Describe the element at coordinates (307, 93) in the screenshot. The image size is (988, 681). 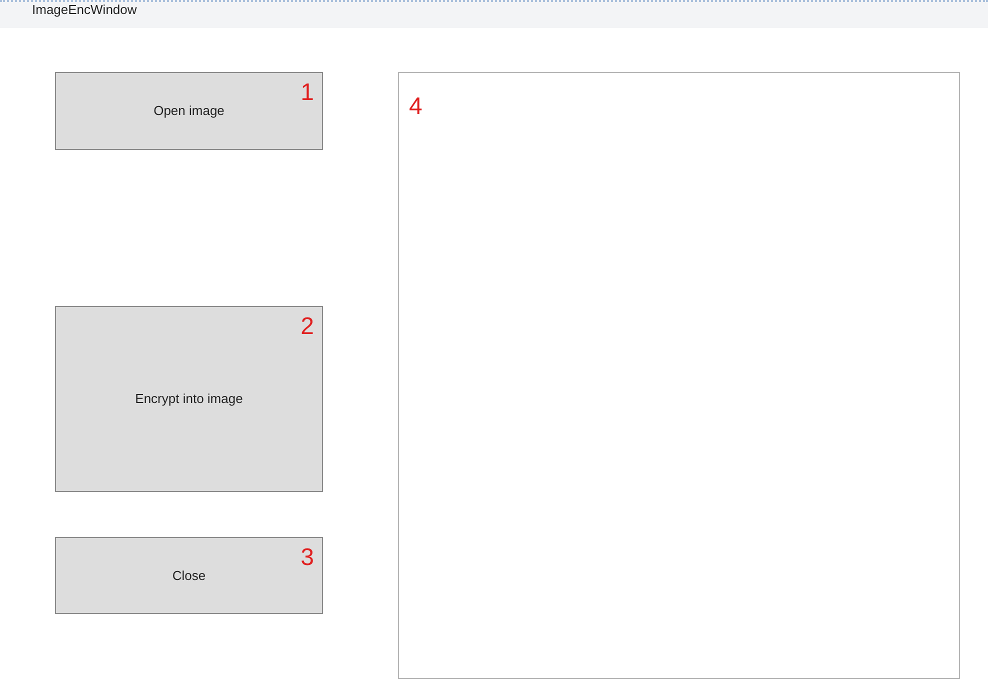
I see `annotation-number: 1` at that location.